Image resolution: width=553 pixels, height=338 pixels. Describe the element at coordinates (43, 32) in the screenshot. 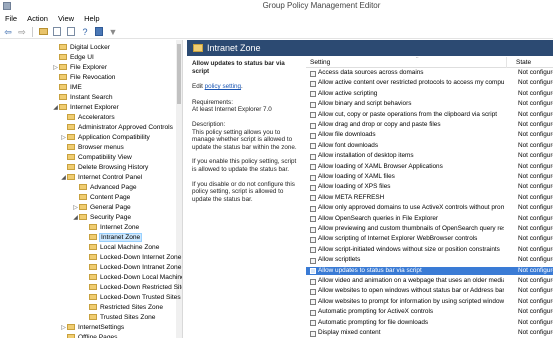

I see `up-folder-icon` at that location.